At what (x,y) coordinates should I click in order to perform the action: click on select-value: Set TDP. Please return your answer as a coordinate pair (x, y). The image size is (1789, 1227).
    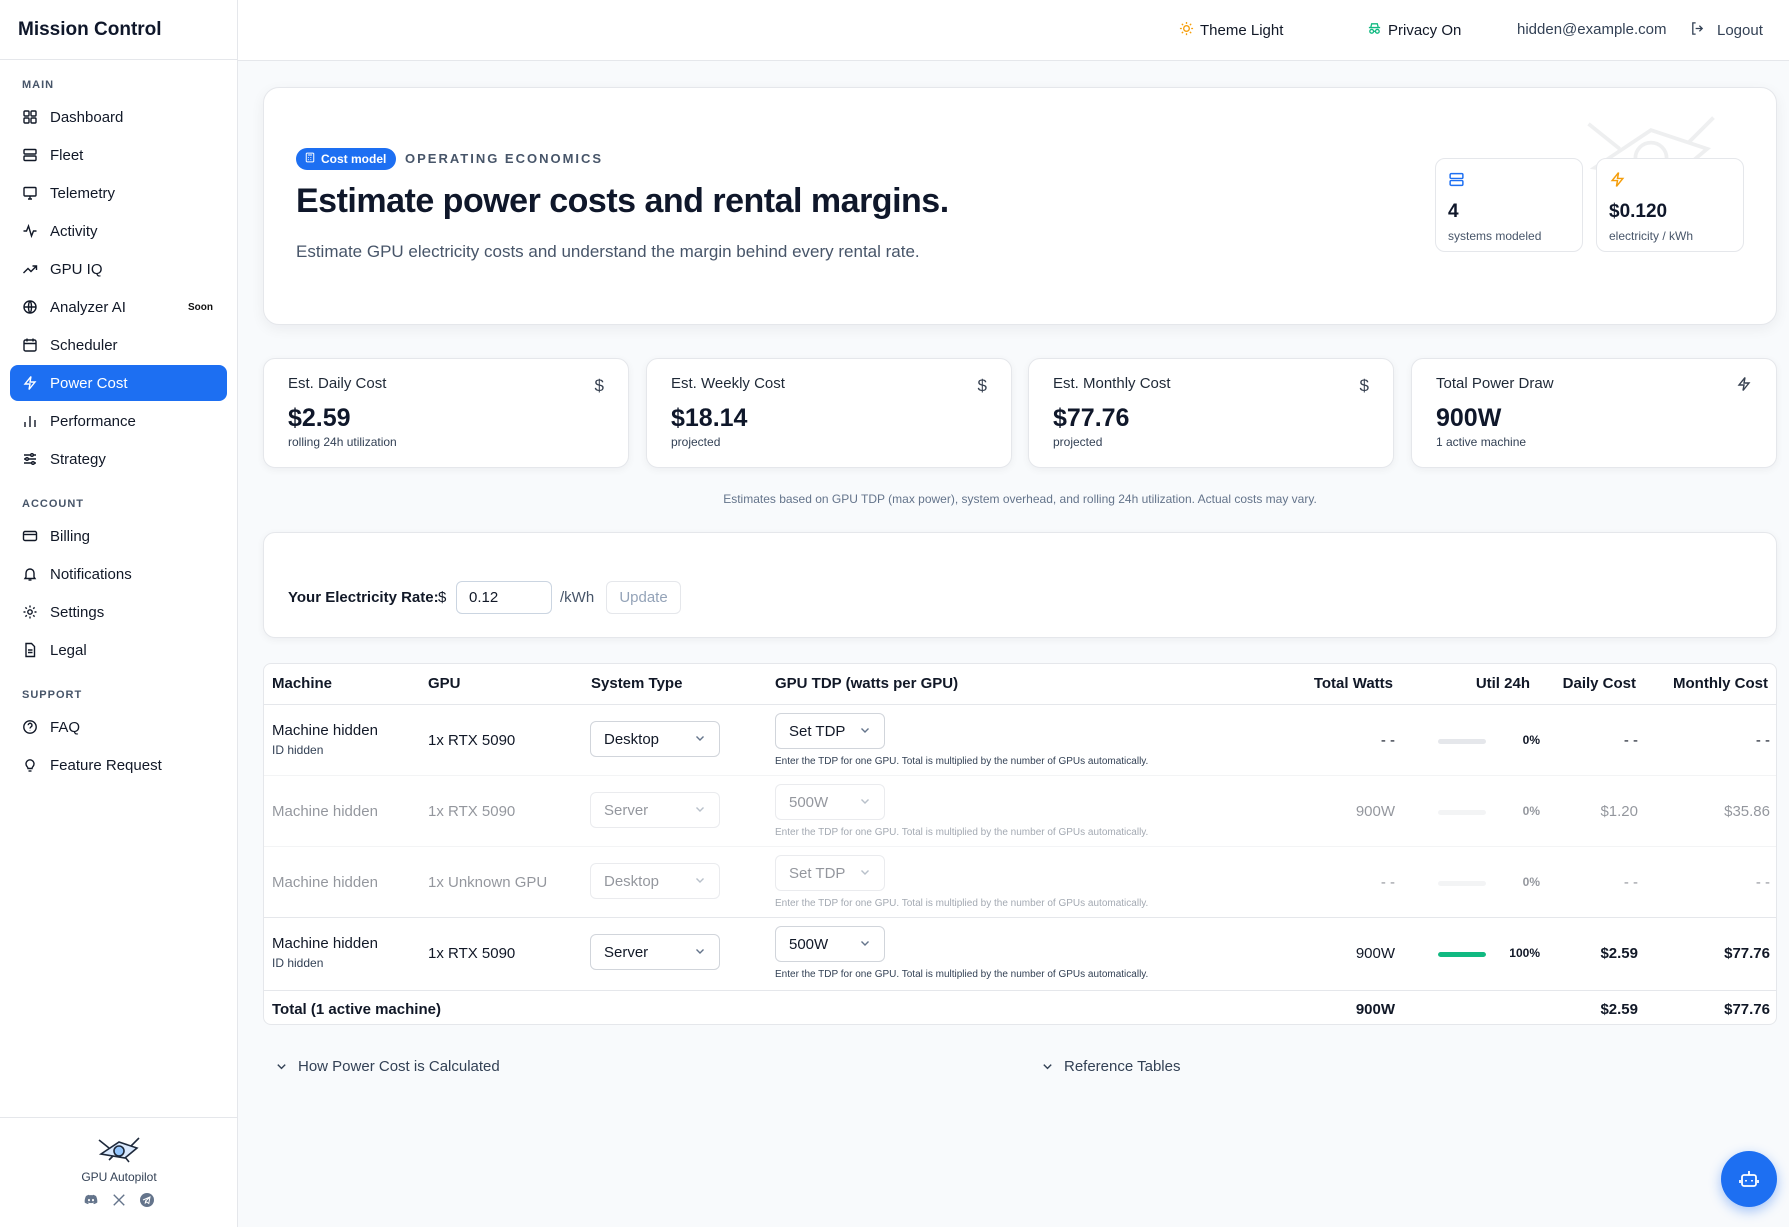
    Looking at the image, I should click on (817, 731).